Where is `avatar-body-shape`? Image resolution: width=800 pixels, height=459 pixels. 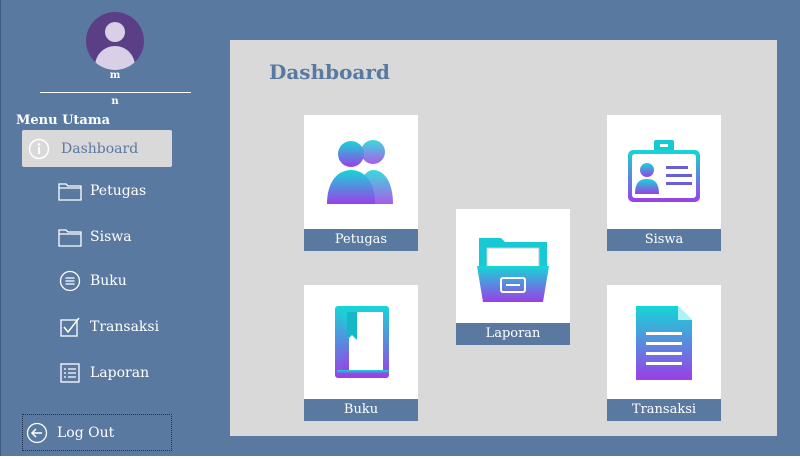 avatar-body-shape is located at coordinates (115, 58).